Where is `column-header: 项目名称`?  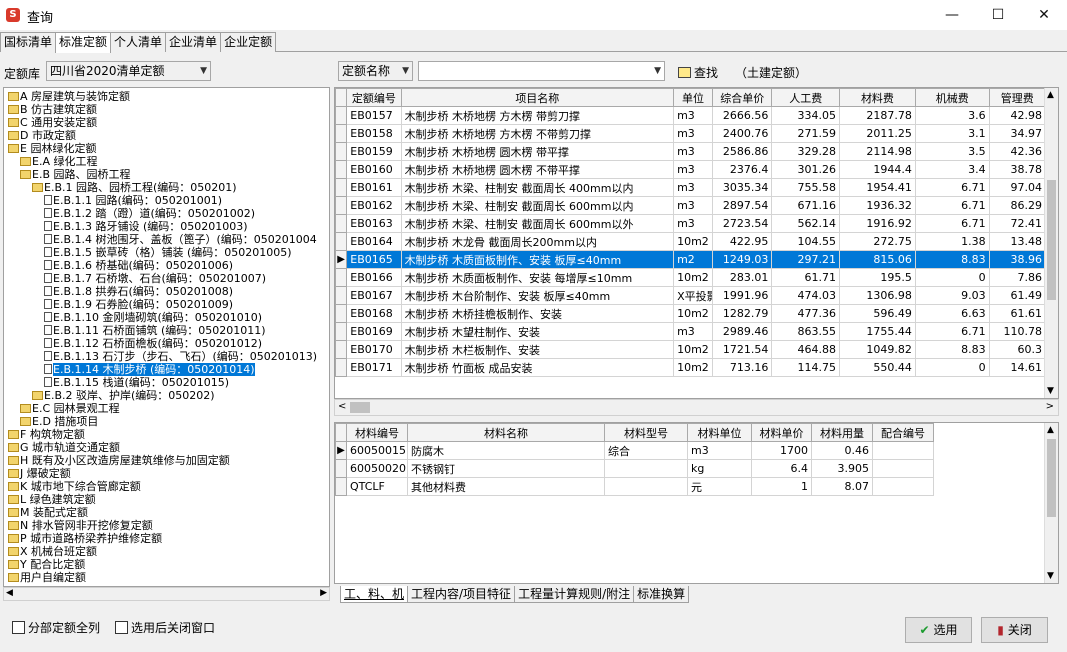 column-header: 项目名称 is located at coordinates (537, 97).